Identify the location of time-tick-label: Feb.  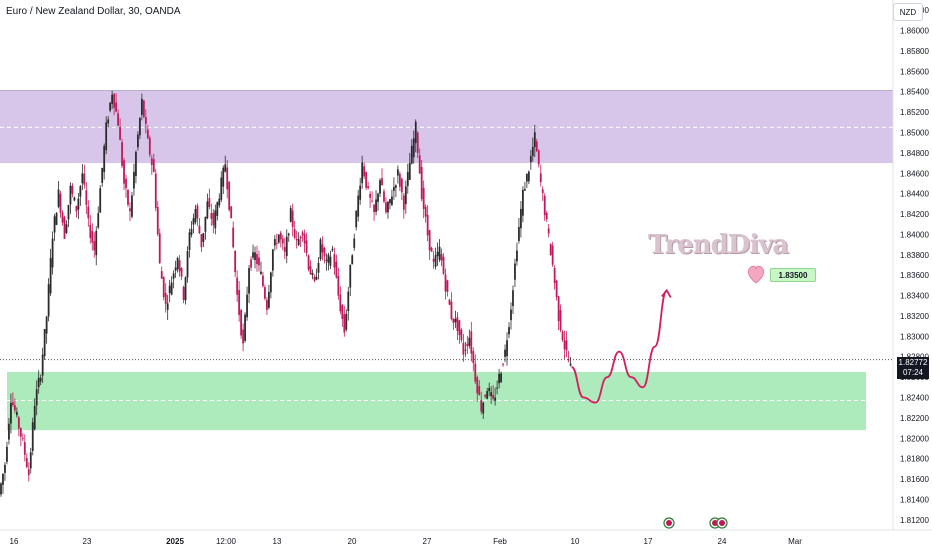
(500, 541).